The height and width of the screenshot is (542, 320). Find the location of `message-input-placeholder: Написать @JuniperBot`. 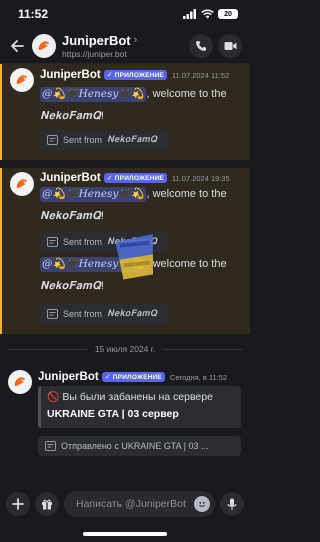

message-input-placeholder: Написать @JuniperBot is located at coordinates (131, 504).